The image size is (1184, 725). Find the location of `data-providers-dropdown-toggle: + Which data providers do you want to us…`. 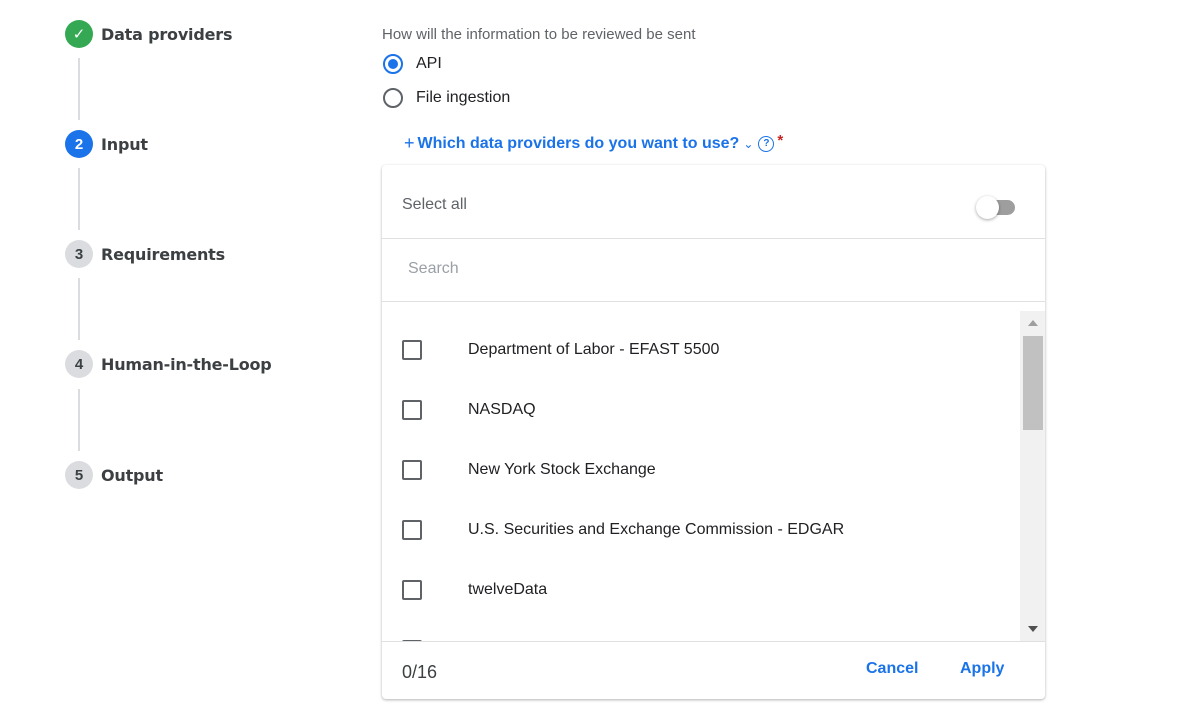

data-providers-dropdown-toggle: + Which data providers do you want to us… is located at coordinates (594, 143).